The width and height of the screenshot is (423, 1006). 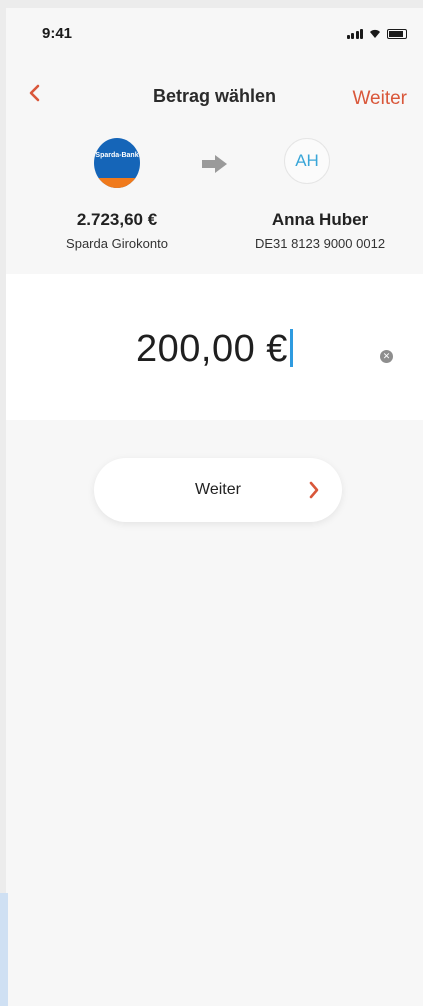 What do you see at coordinates (214, 164) in the screenshot?
I see `arrow-right-icon` at bounding box center [214, 164].